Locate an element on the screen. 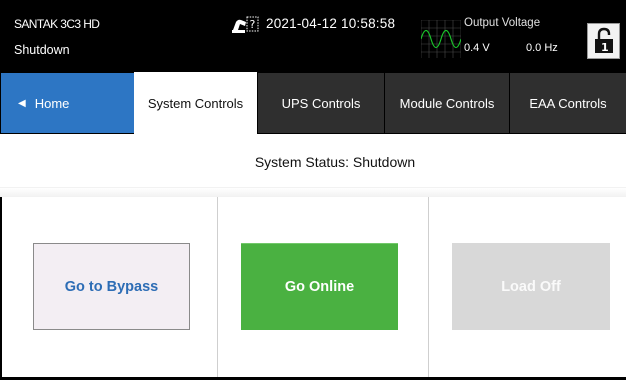  tab-eaa-controls: EAA Controls is located at coordinates (568, 103).